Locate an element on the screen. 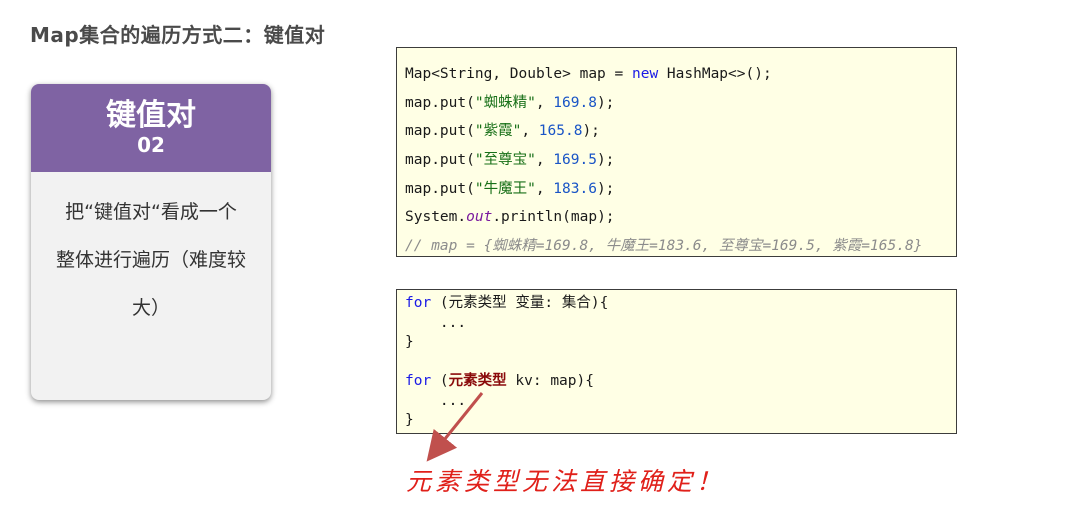  method-card: 键值对 02 把“键值对“看成一个 整体进行遍历（难度较 大） is located at coordinates (151, 242).